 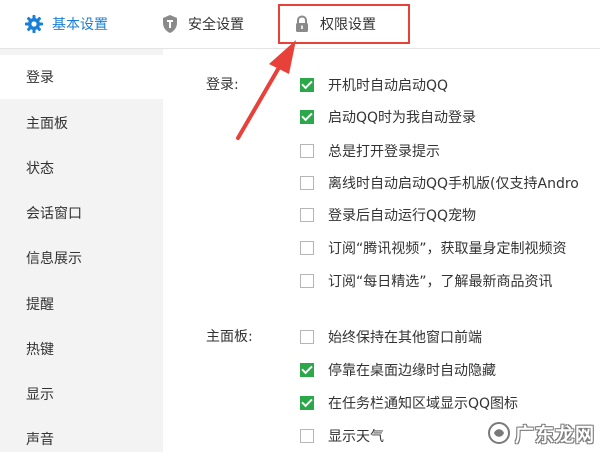 I want to click on option-auto-login: 启动QQ时为我自动登录, so click(x=388, y=117).